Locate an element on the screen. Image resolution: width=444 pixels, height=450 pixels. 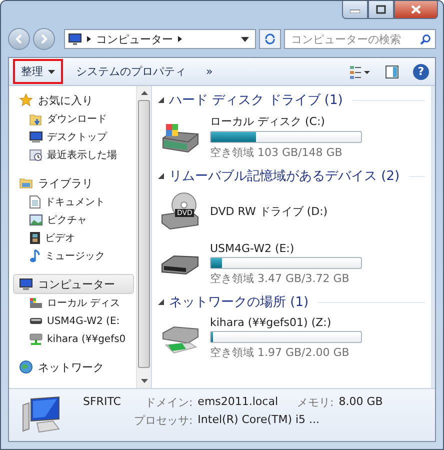
removable-drive-icon is located at coordinates (36, 321).